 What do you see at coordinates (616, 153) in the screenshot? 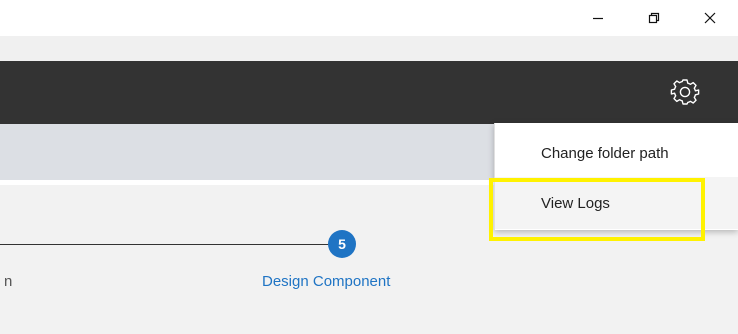
I see `menu-item-change-folder-path: Change folder path` at bounding box center [616, 153].